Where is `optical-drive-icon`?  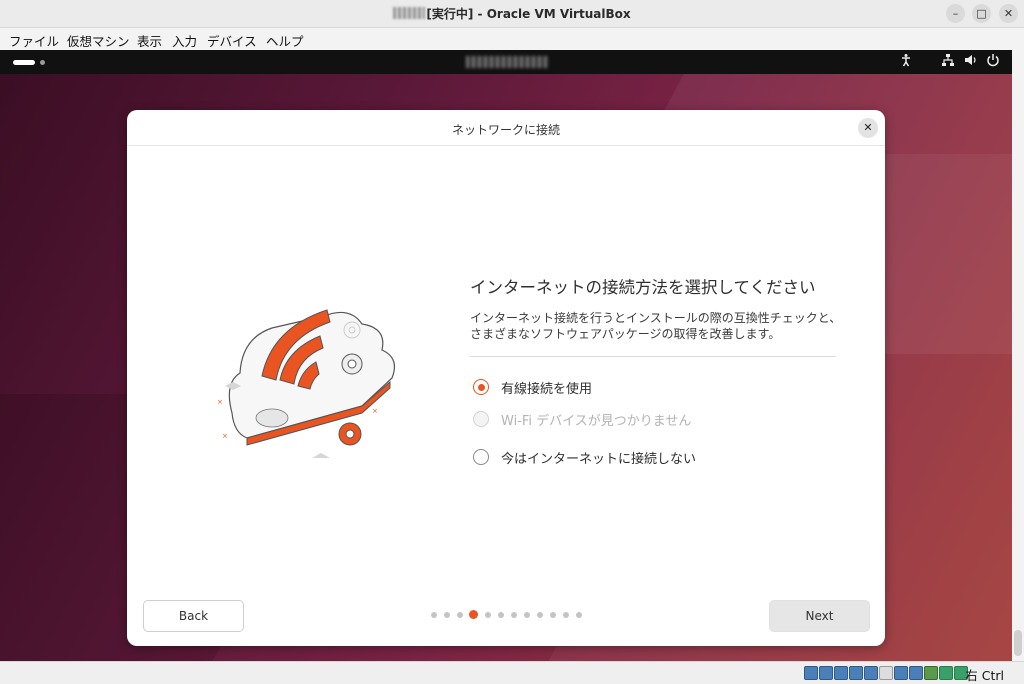 optical-drive-icon is located at coordinates (826, 673).